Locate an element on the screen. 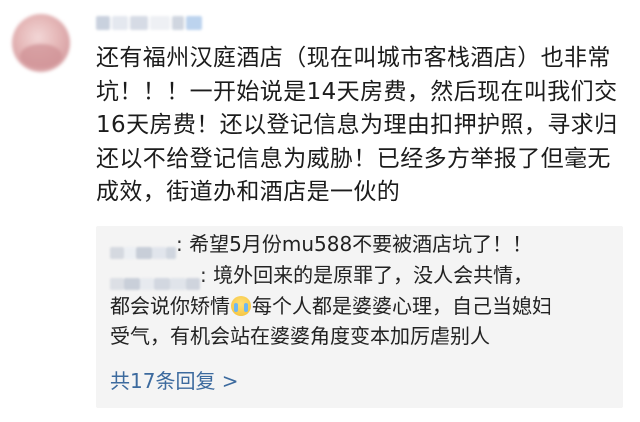  crying-face-emoji-icon is located at coordinates (241, 305).